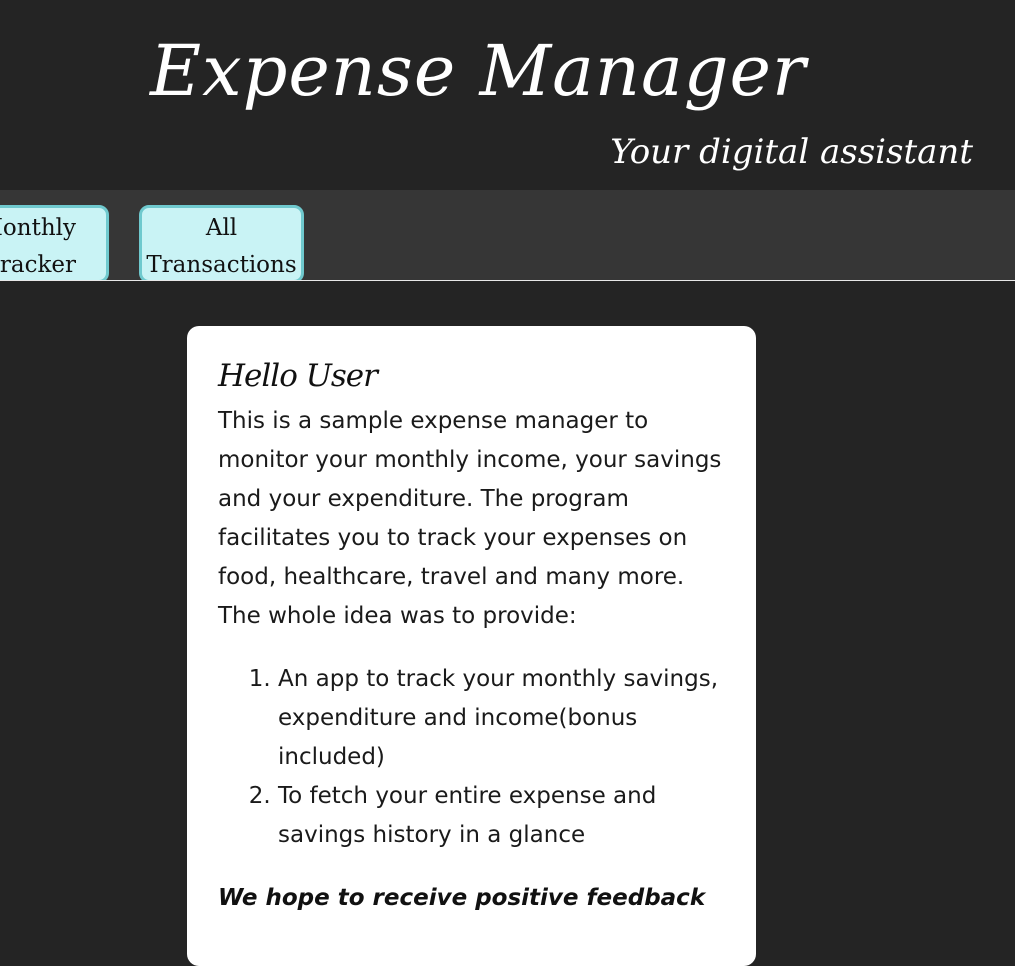  I want to click on tab-all-transactions: All Transactions, so click(221, 242).